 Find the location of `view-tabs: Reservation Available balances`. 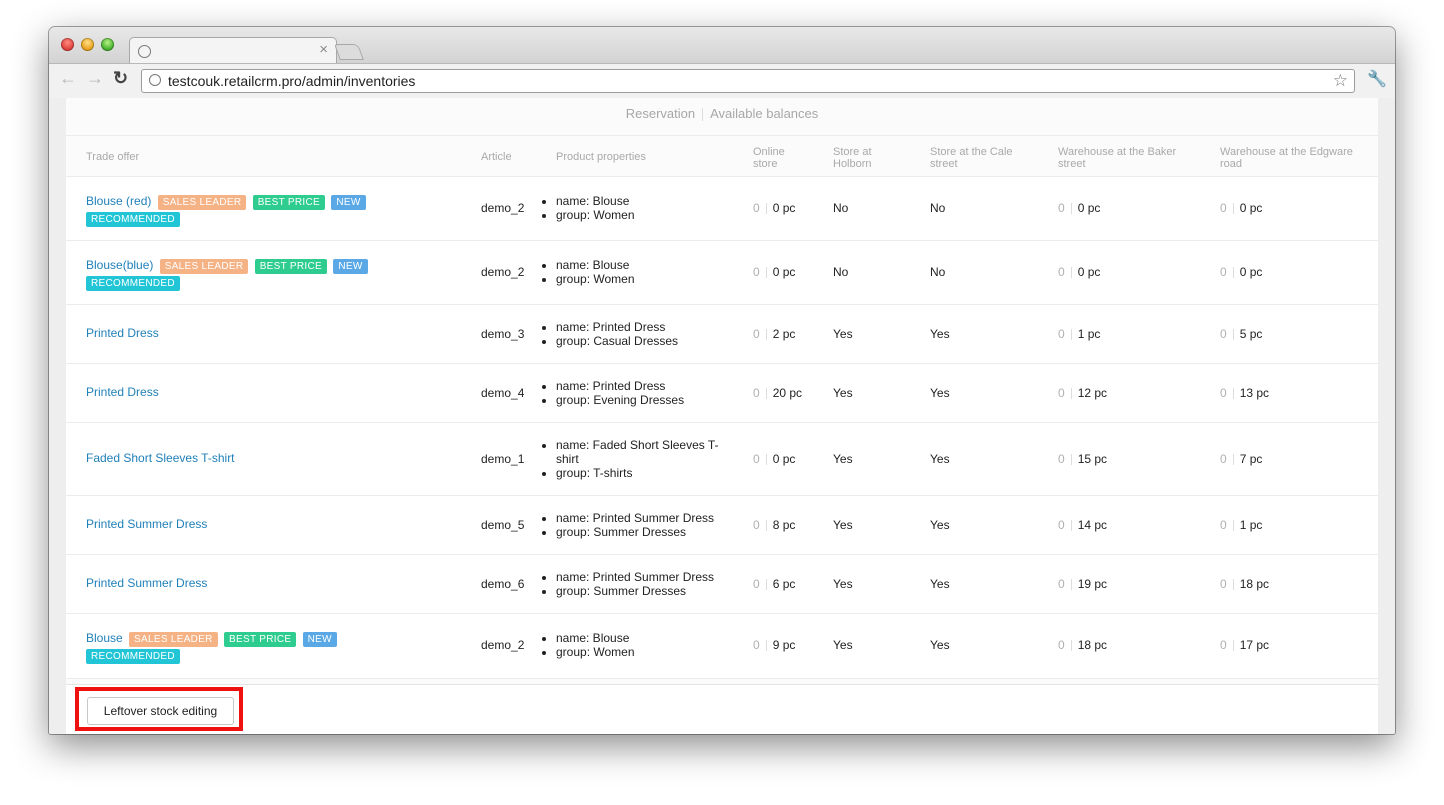

view-tabs: Reservation Available balances is located at coordinates (722, 117).